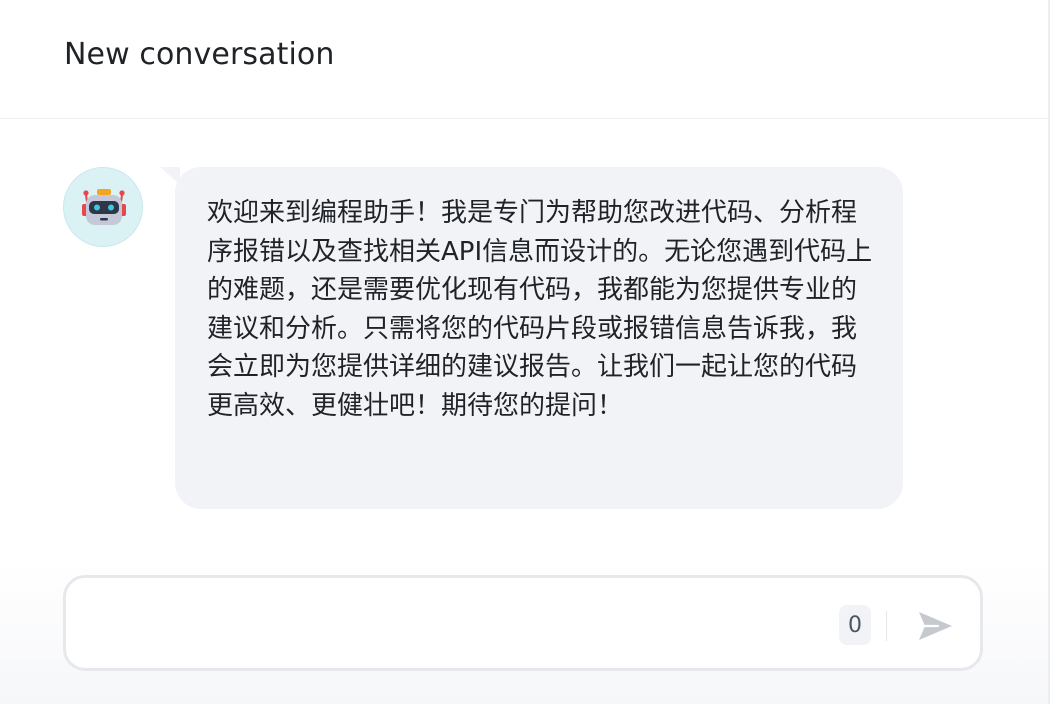 This screenshot has height=704, width=1050. What do you see at coordinates (855, 625) in the screenshot?
I see `char-count-badge: 0` at bounding box center [855, 625].